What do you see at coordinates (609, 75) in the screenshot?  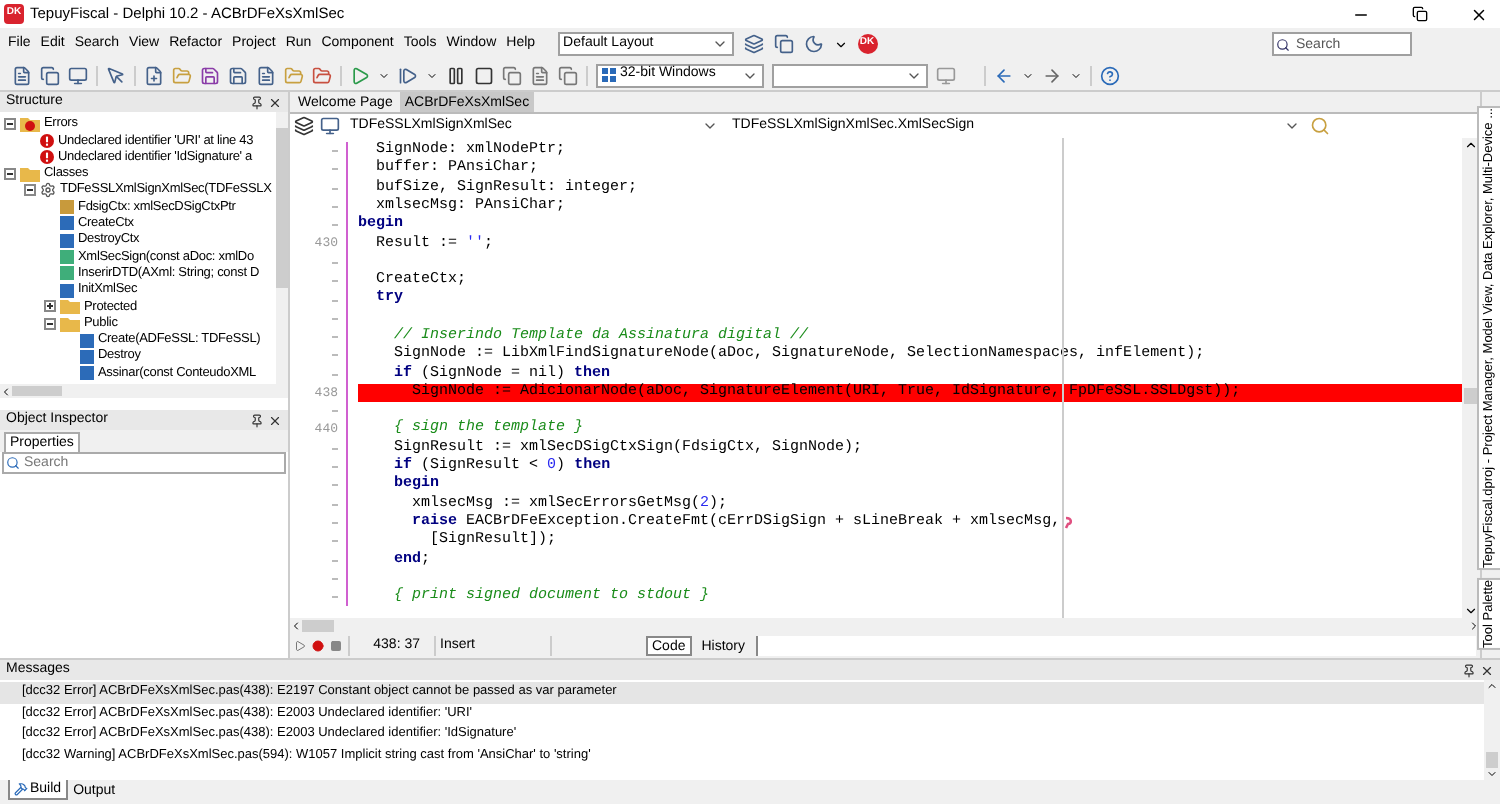 I see `windows-logo-icon` at bounding box center [609, 75].